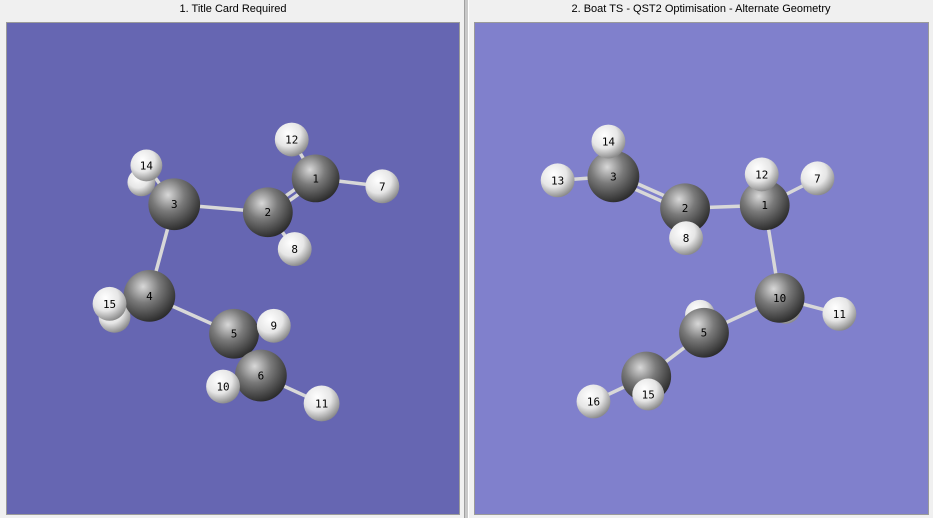 The width and height of the screenshot is (933, 518). I want to click on atom-label: 6, so click(261, 376).